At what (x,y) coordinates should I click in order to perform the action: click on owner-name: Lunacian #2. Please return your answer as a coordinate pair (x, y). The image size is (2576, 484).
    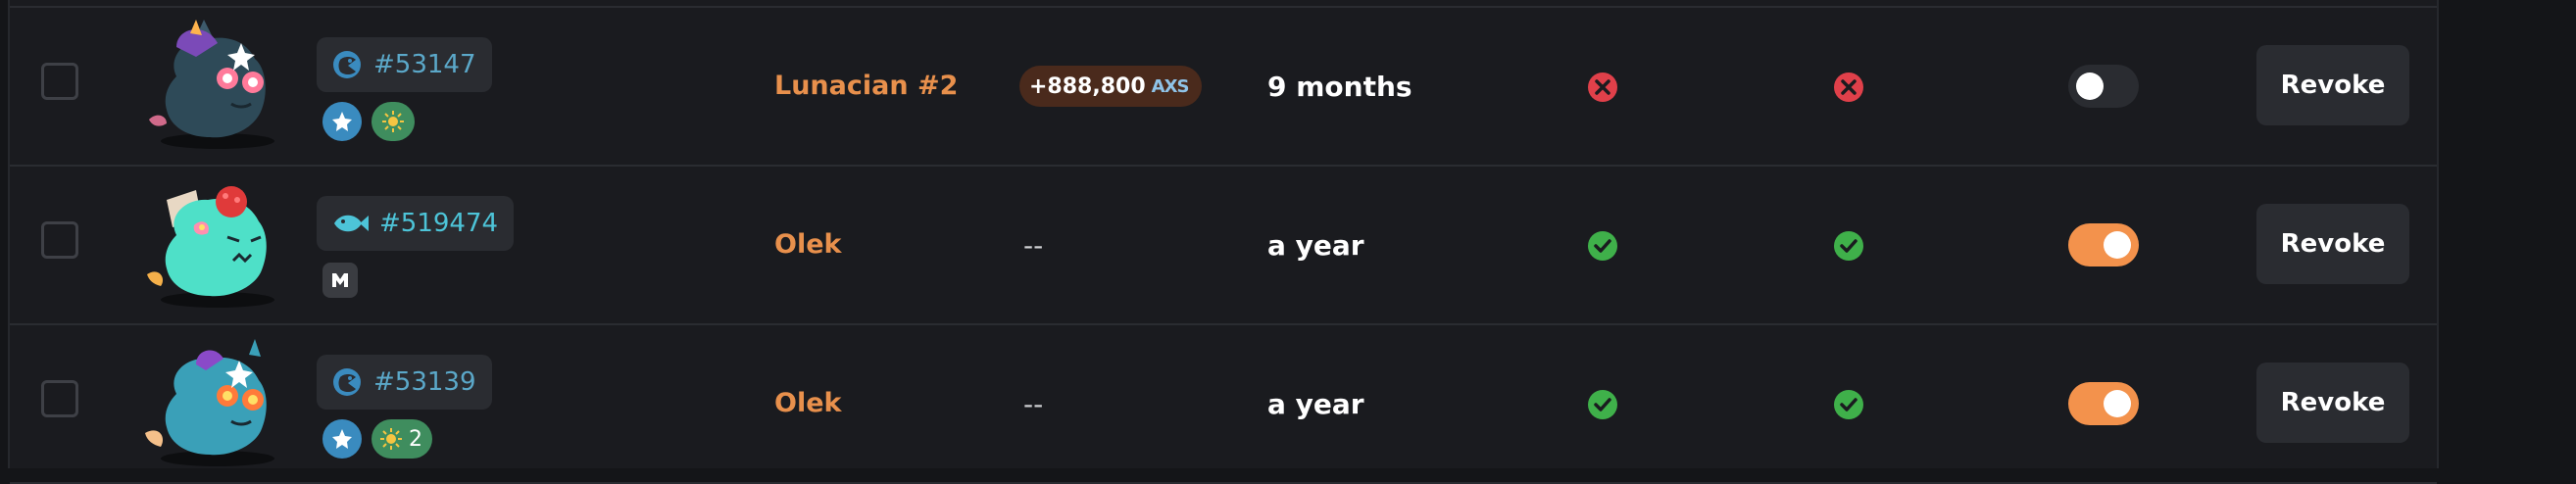
    Looking at the image, I should click on (866, 86).